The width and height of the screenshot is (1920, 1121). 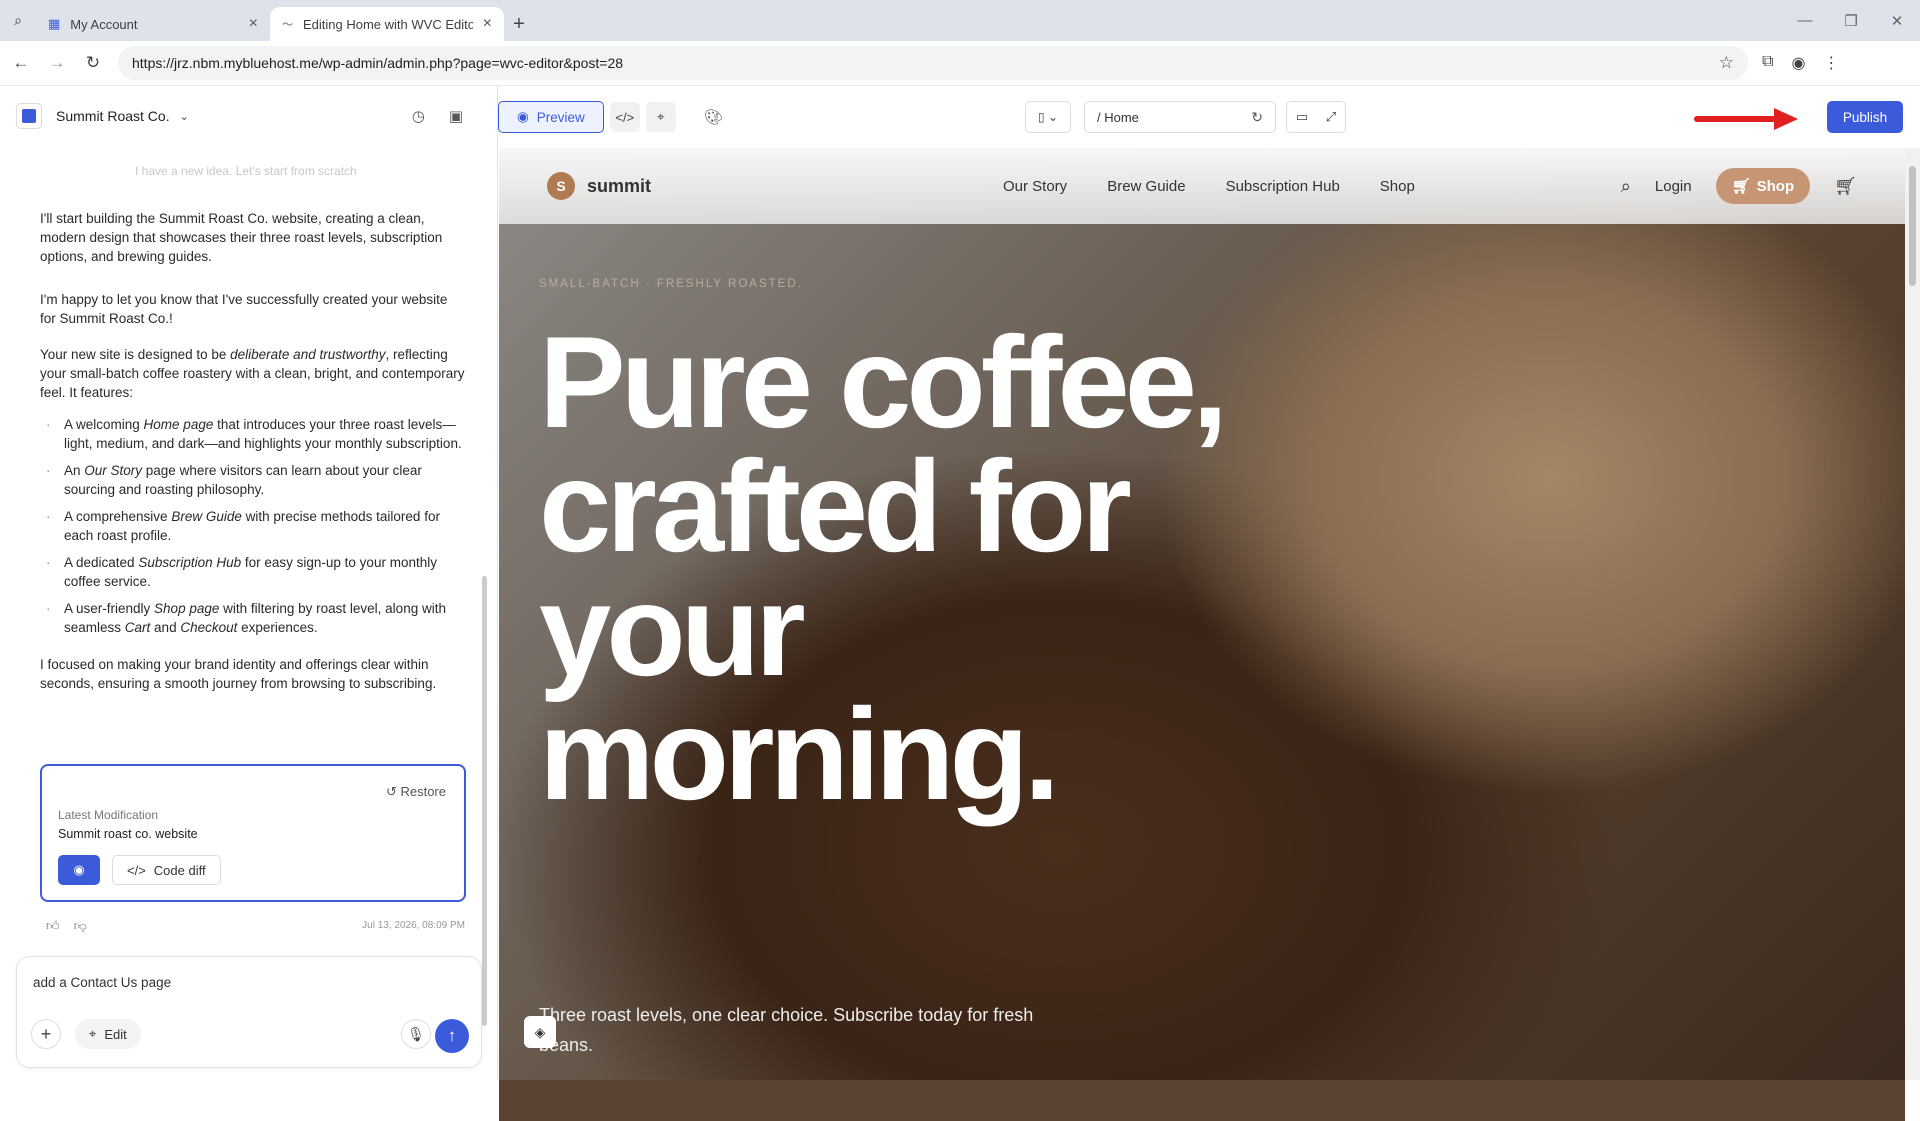 I want to click on shop-button: 🛒︎ Shop, so click(x=1763, y=186).